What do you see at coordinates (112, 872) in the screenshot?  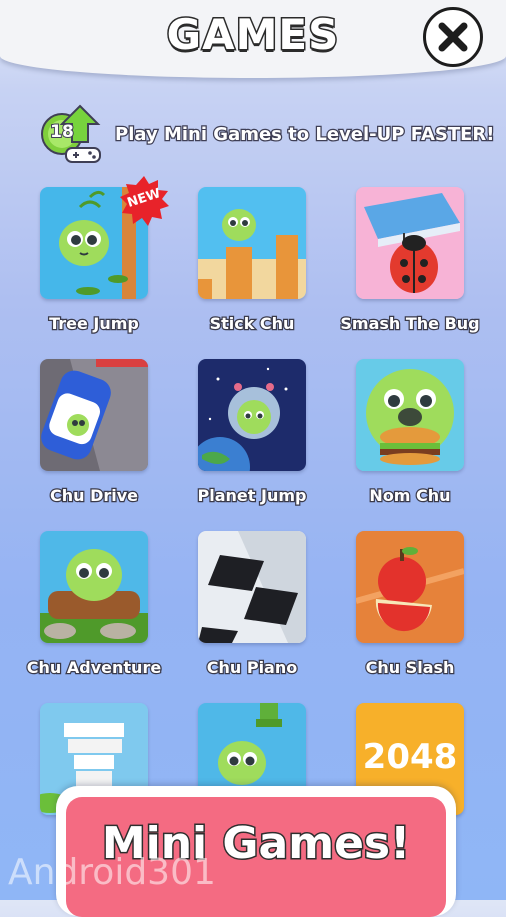 I see `watermark-text: Android301` at bounding box center [112, 872].